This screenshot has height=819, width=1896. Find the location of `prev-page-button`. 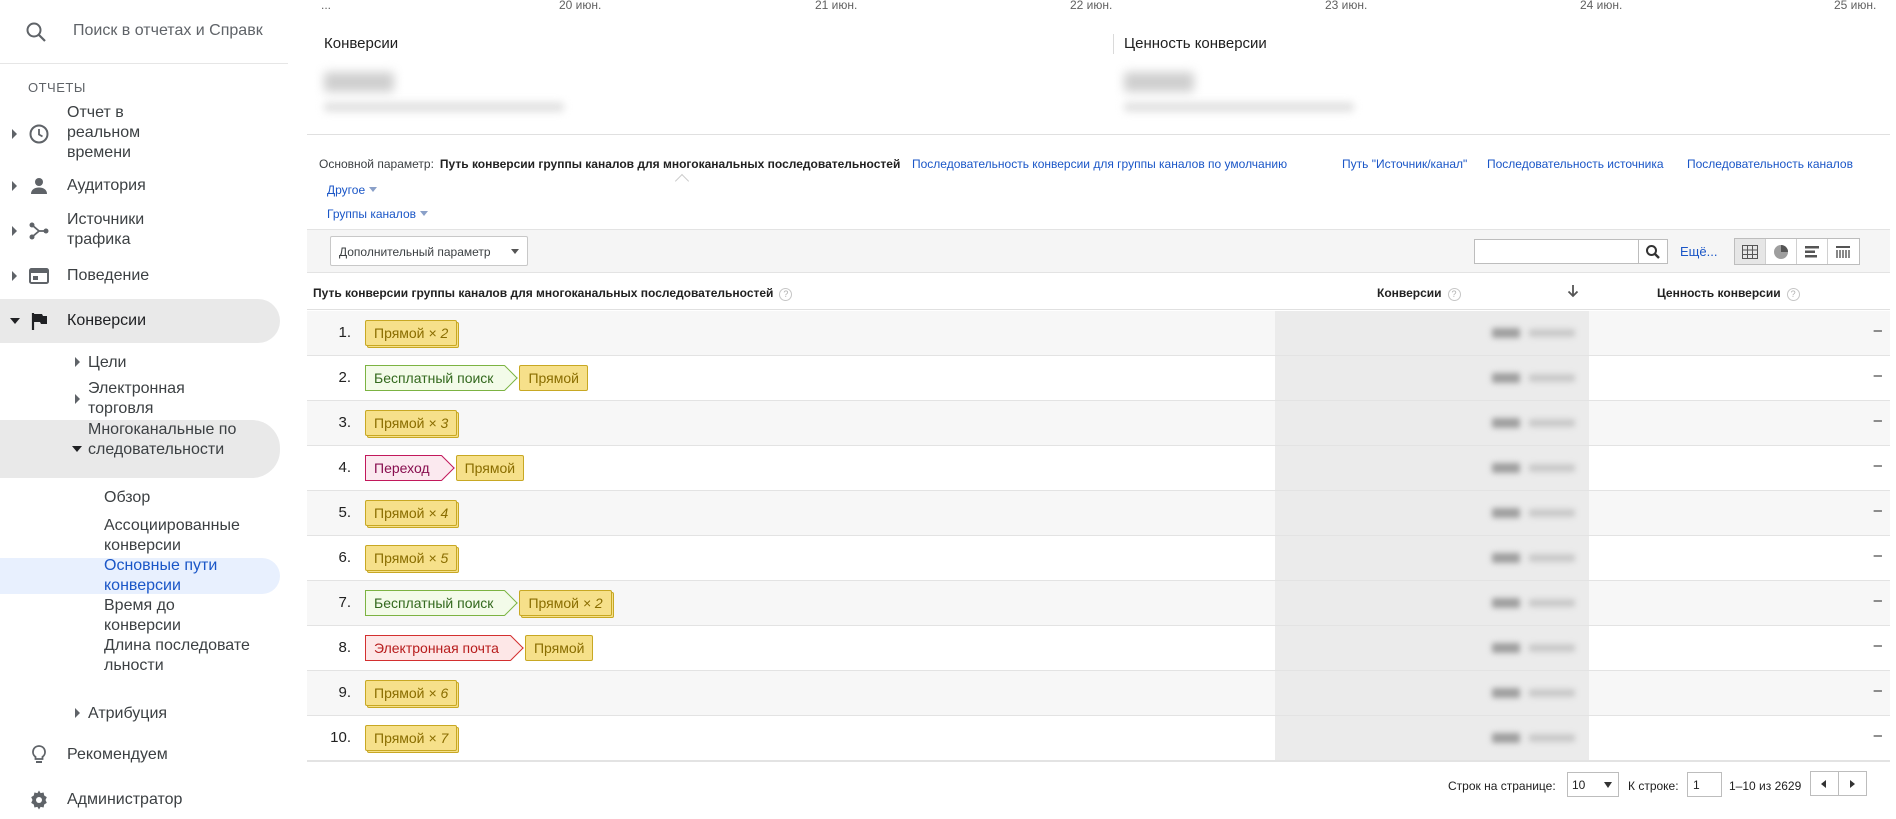

prev-page-button is located at coordinates (1825, 783).